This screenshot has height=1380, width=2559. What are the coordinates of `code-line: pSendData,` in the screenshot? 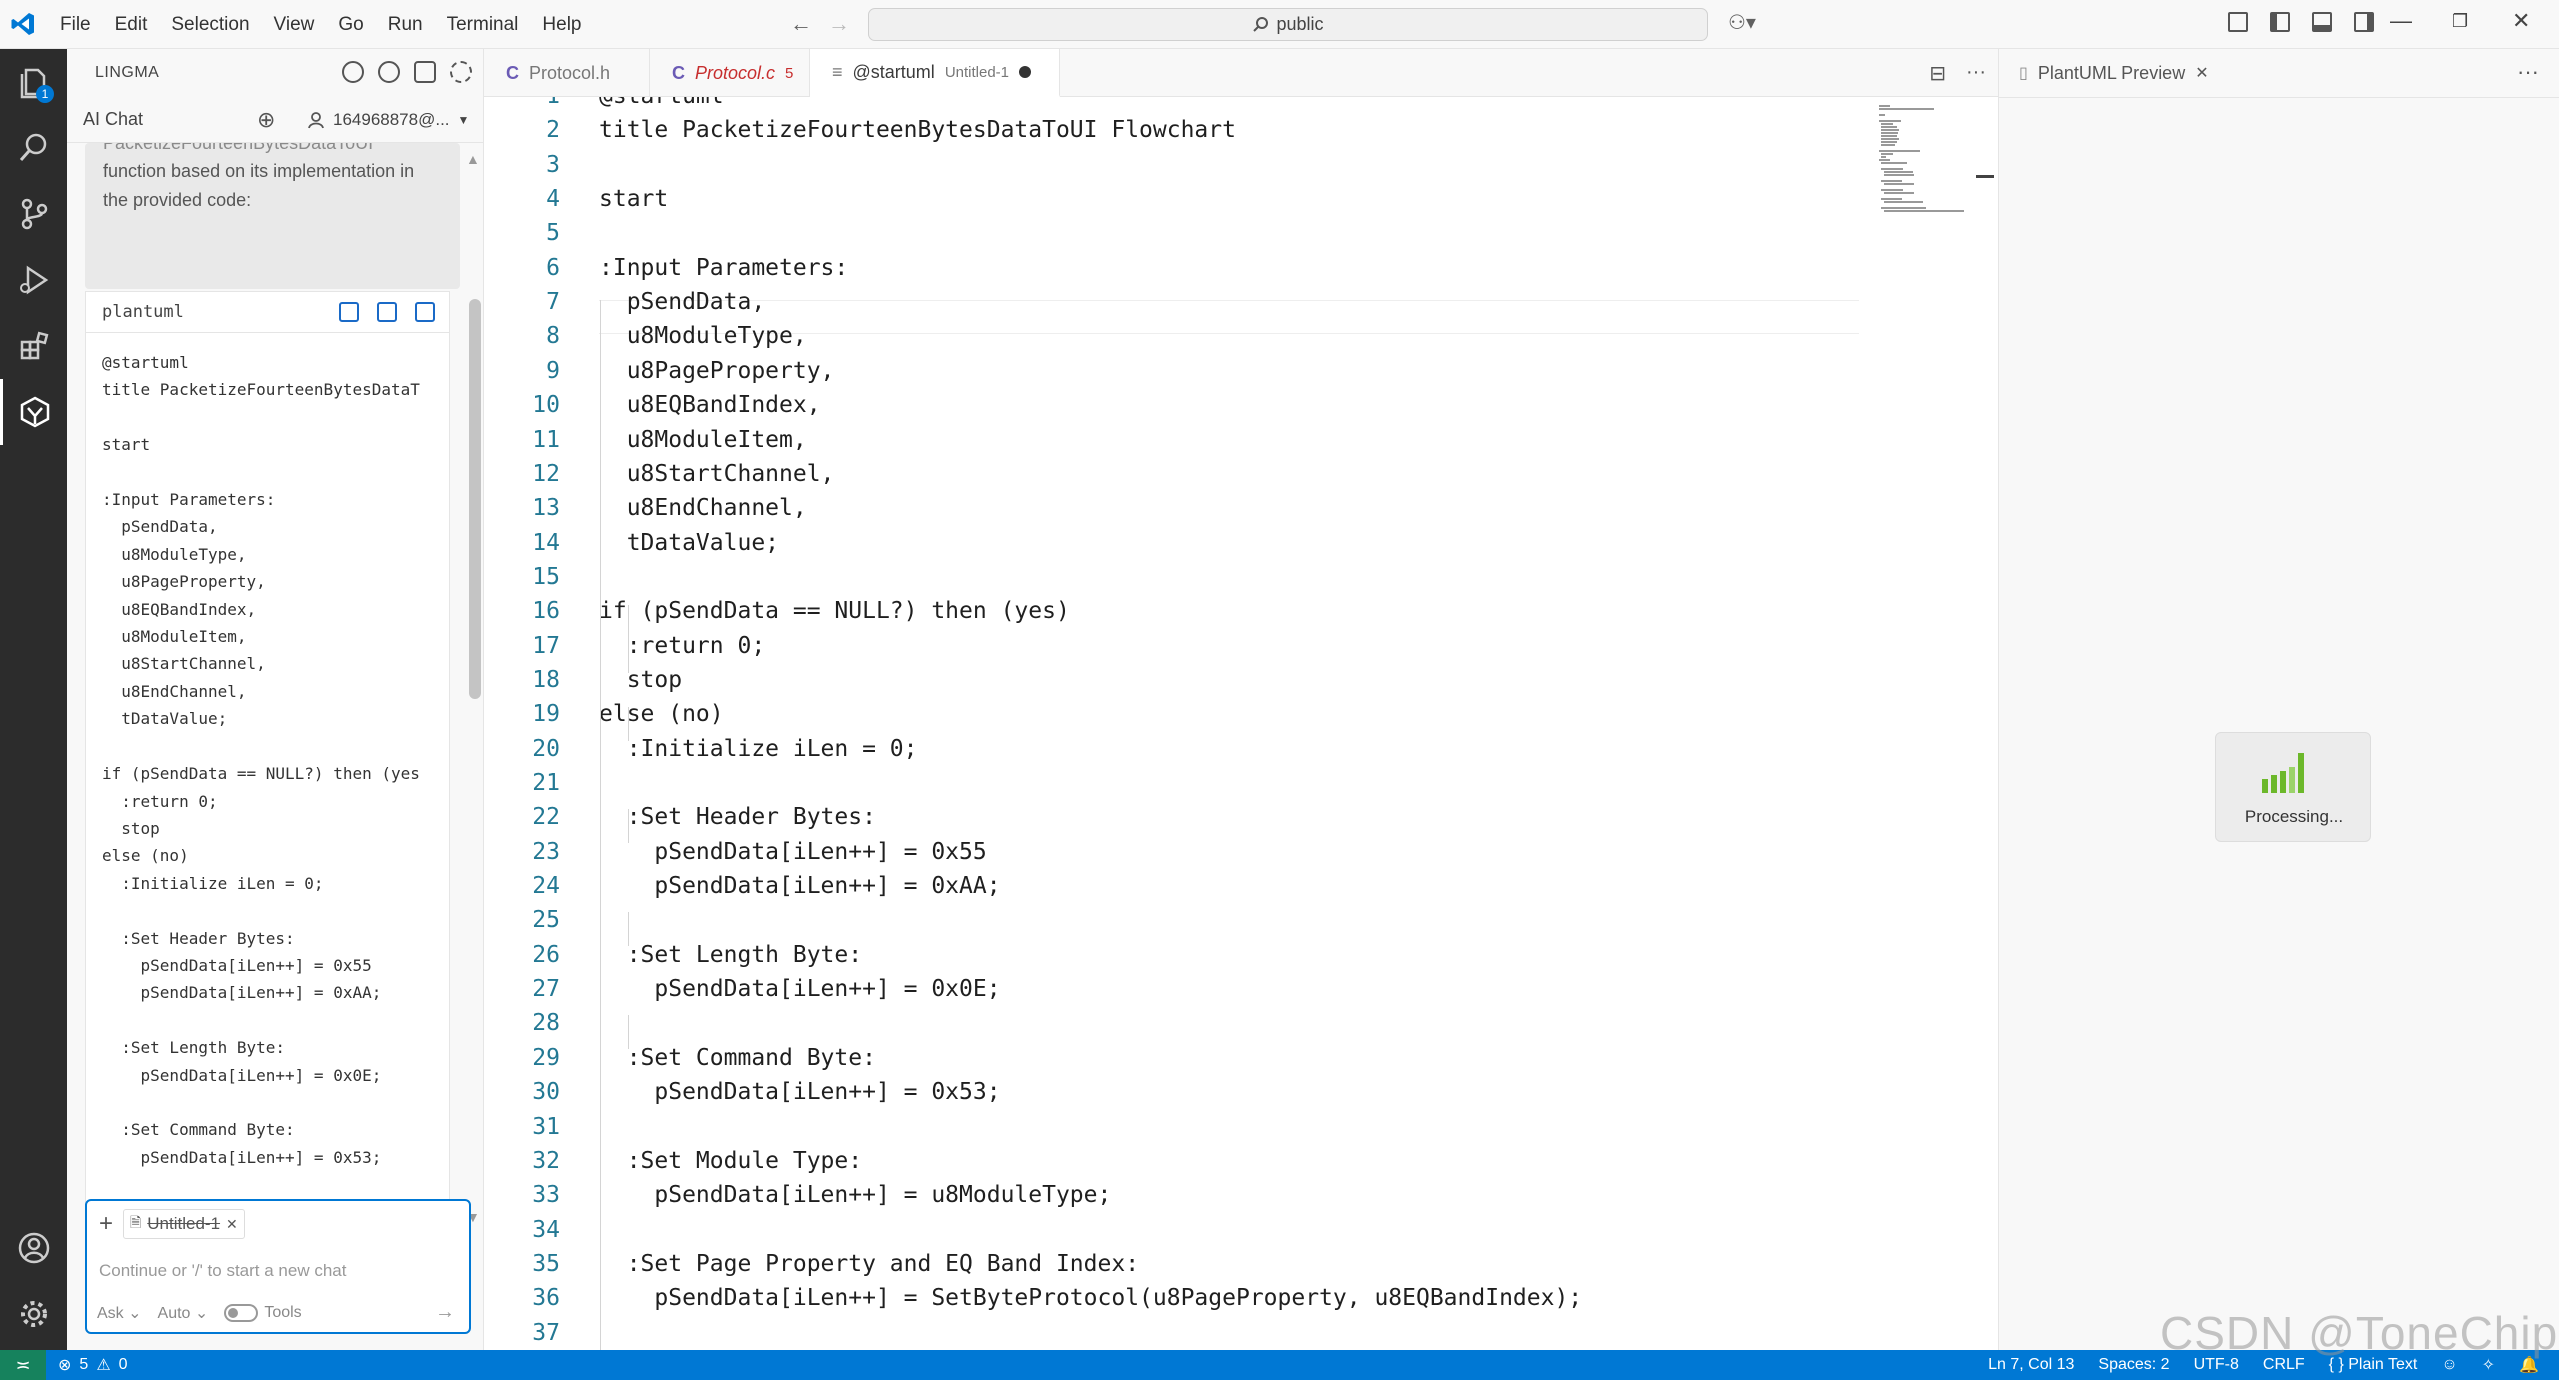 It's located at (682, 302).